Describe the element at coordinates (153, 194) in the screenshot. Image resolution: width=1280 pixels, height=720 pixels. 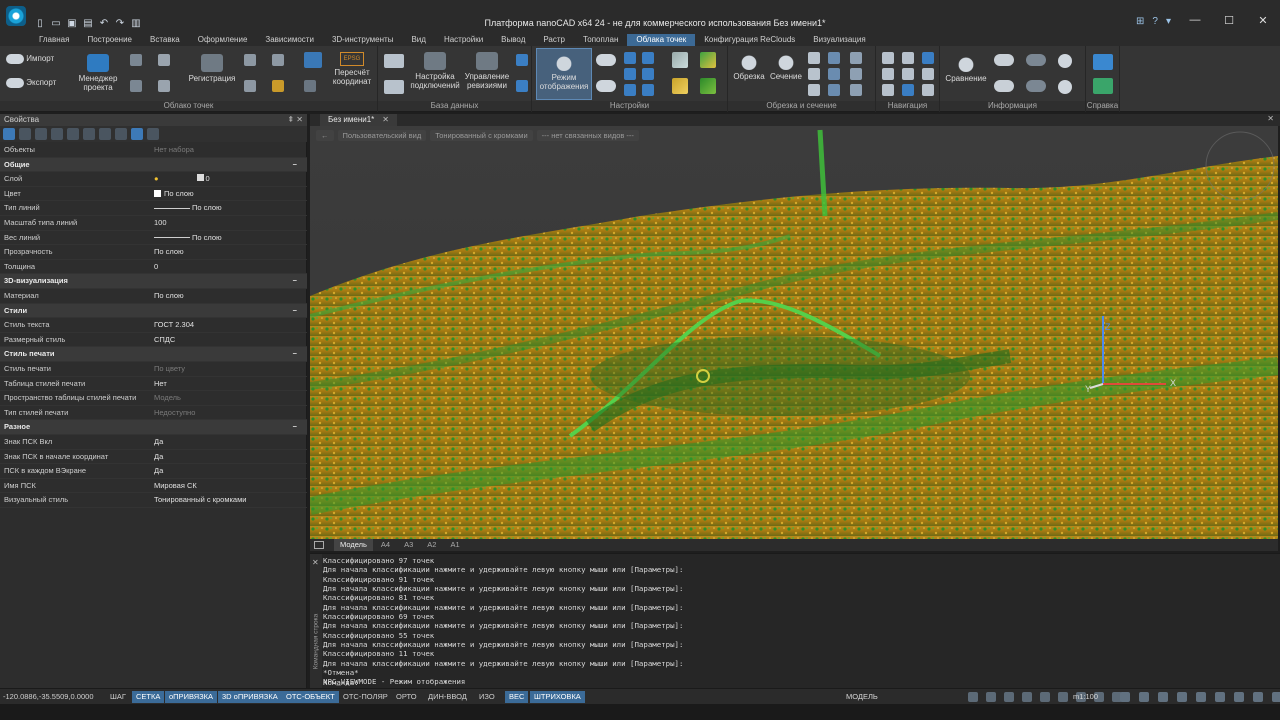
I see `property-row: Цвет По слою` at that location.